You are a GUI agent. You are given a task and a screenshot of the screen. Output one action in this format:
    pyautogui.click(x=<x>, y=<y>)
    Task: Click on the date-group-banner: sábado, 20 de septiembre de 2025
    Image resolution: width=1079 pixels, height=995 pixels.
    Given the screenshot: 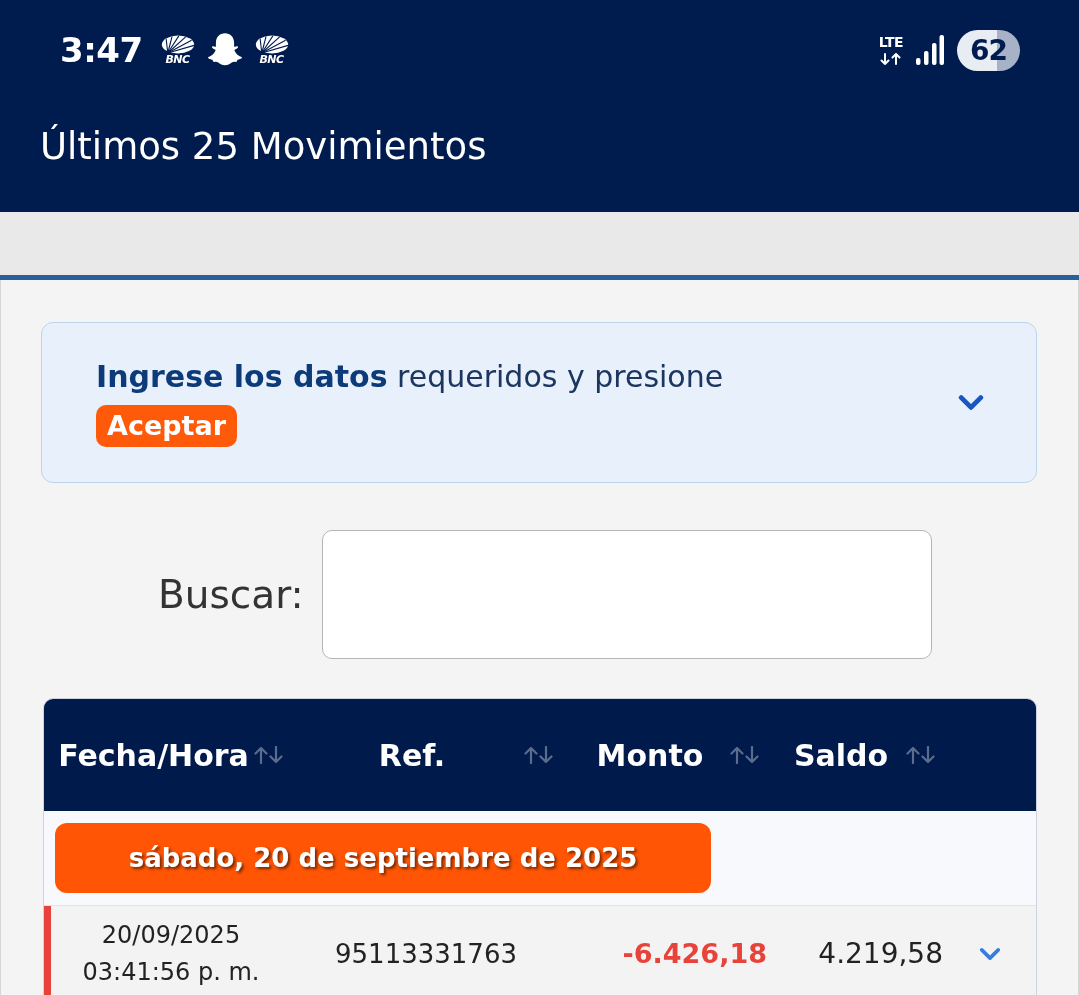 What is the action you would take?
    pyautogui.click(x=383, y=858)
    